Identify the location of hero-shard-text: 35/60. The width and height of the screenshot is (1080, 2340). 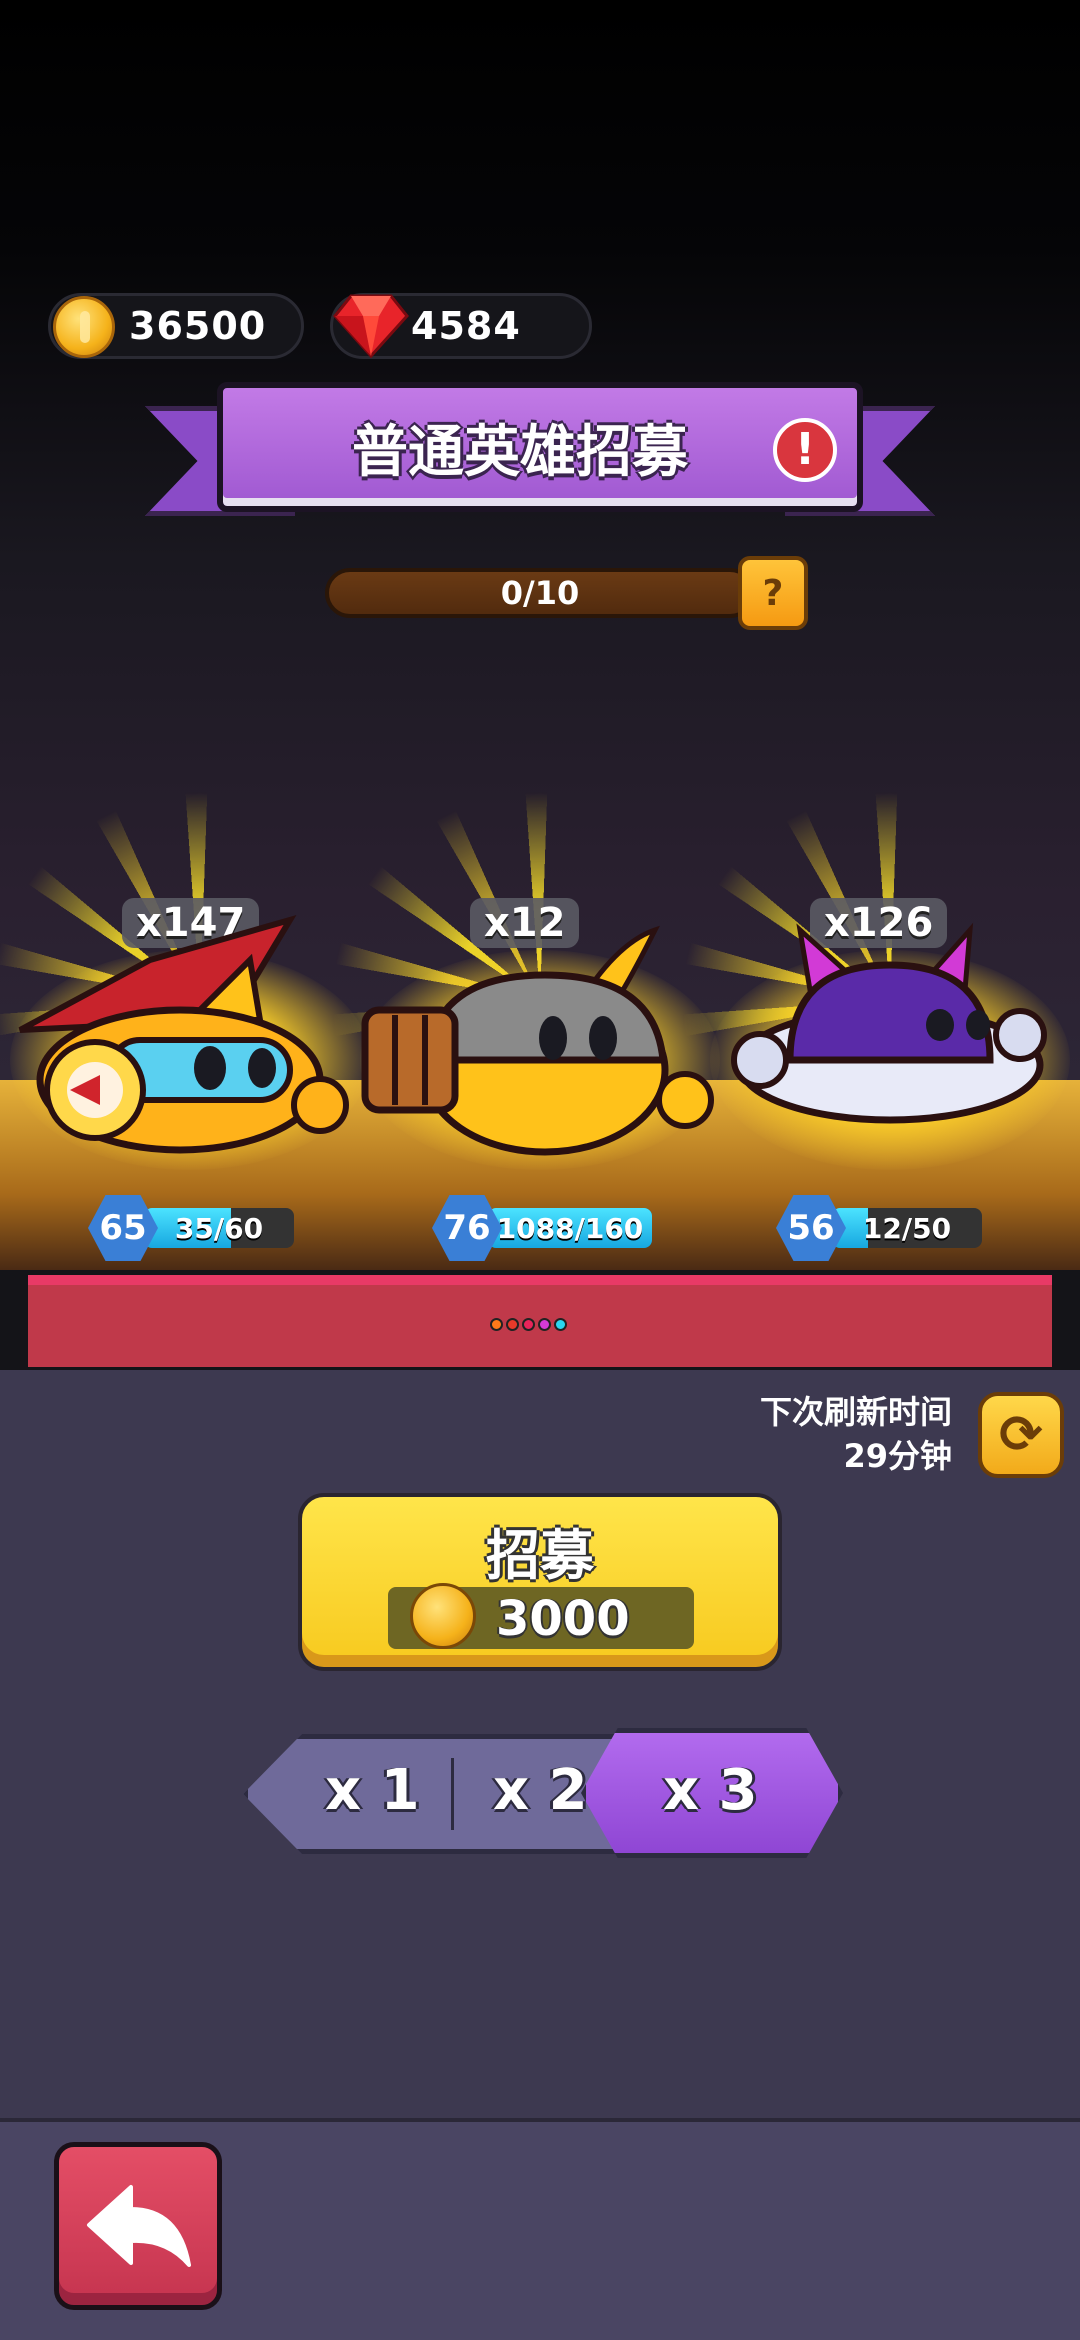
(219, 1228).